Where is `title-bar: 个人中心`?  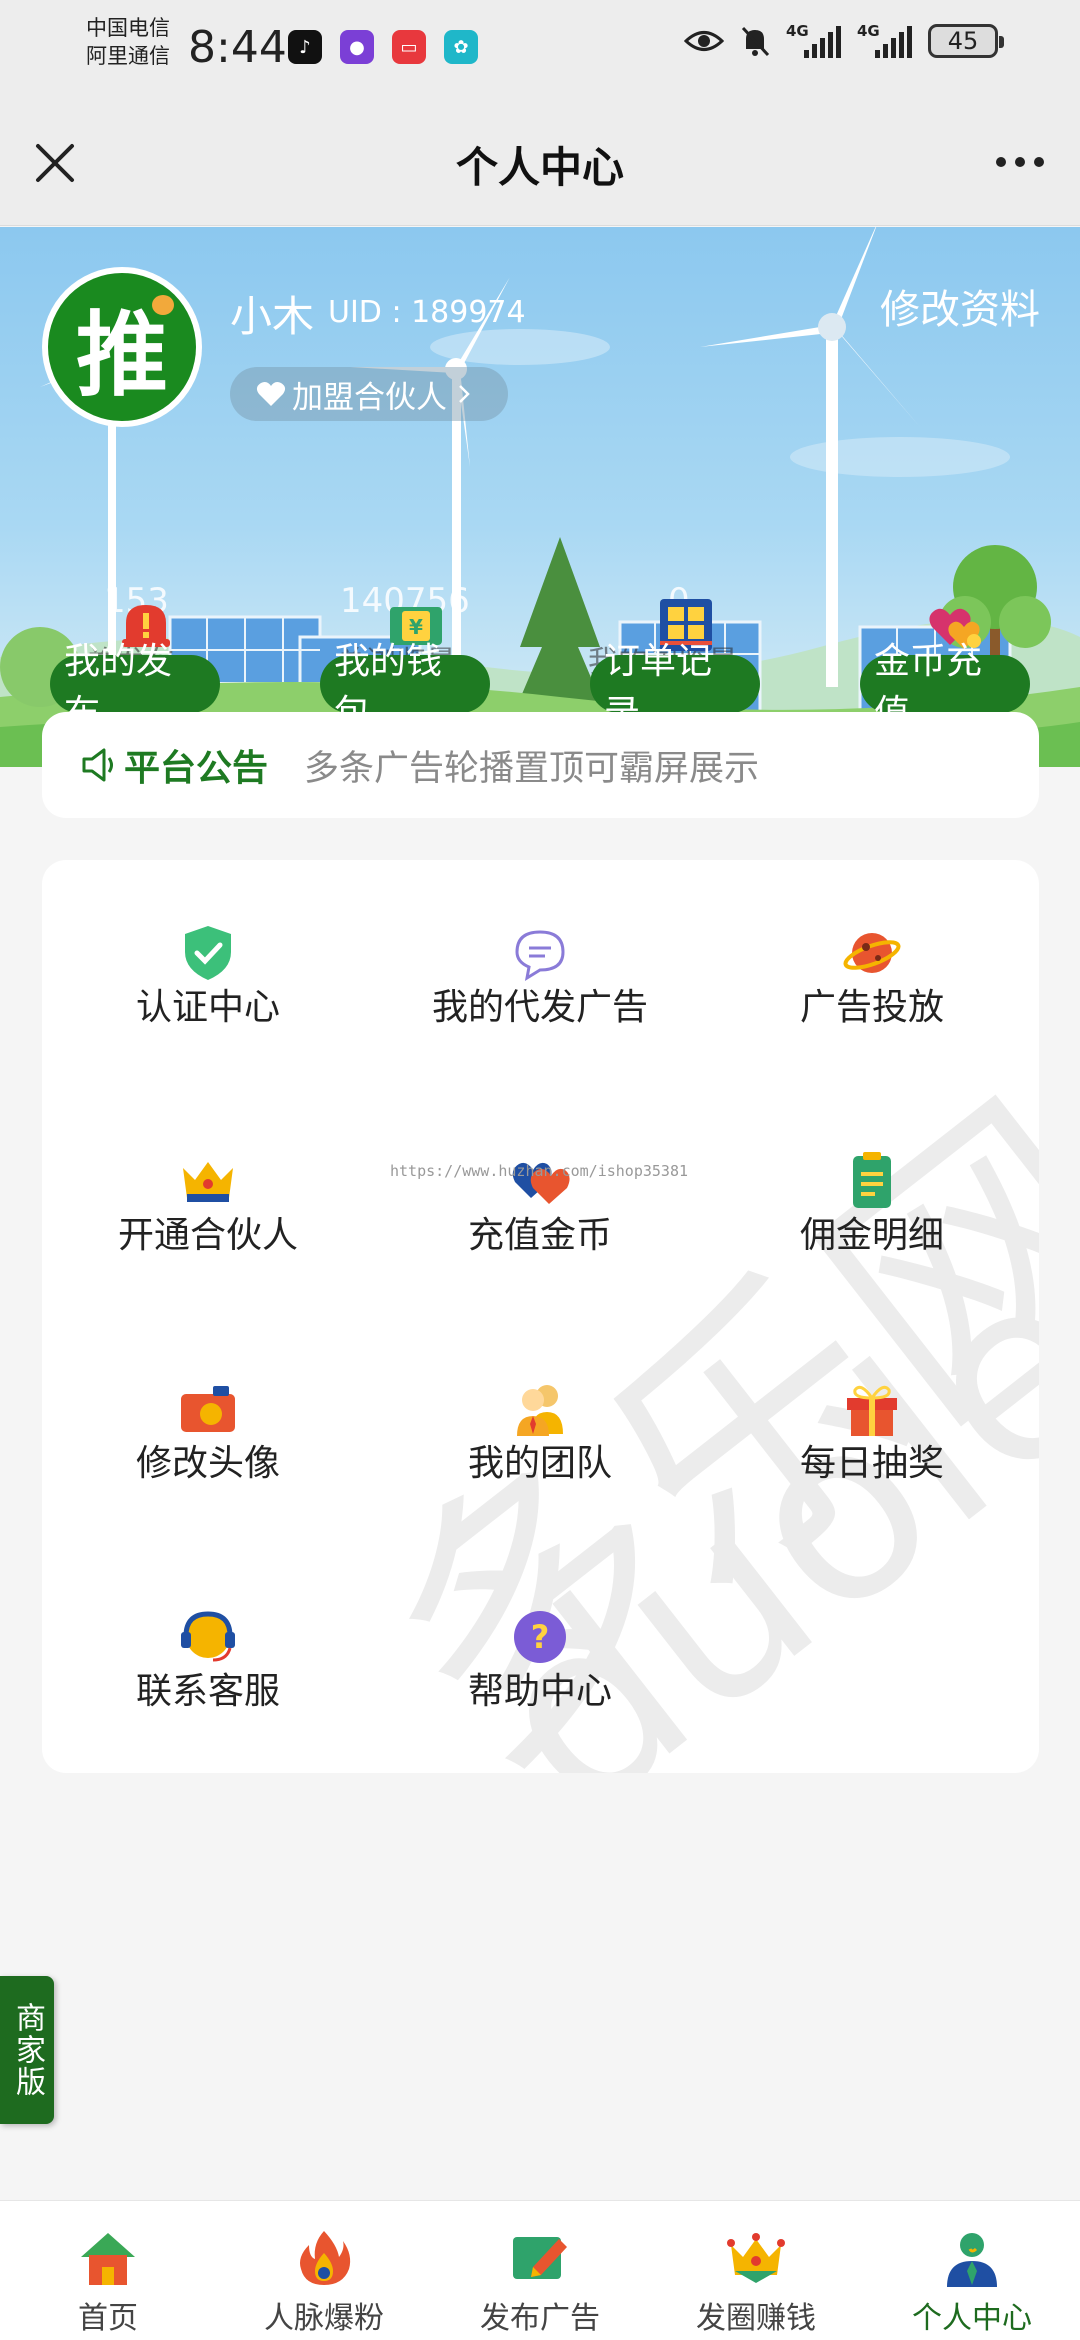 title-bar: 个人中心 is located at coordinates (540, 163).